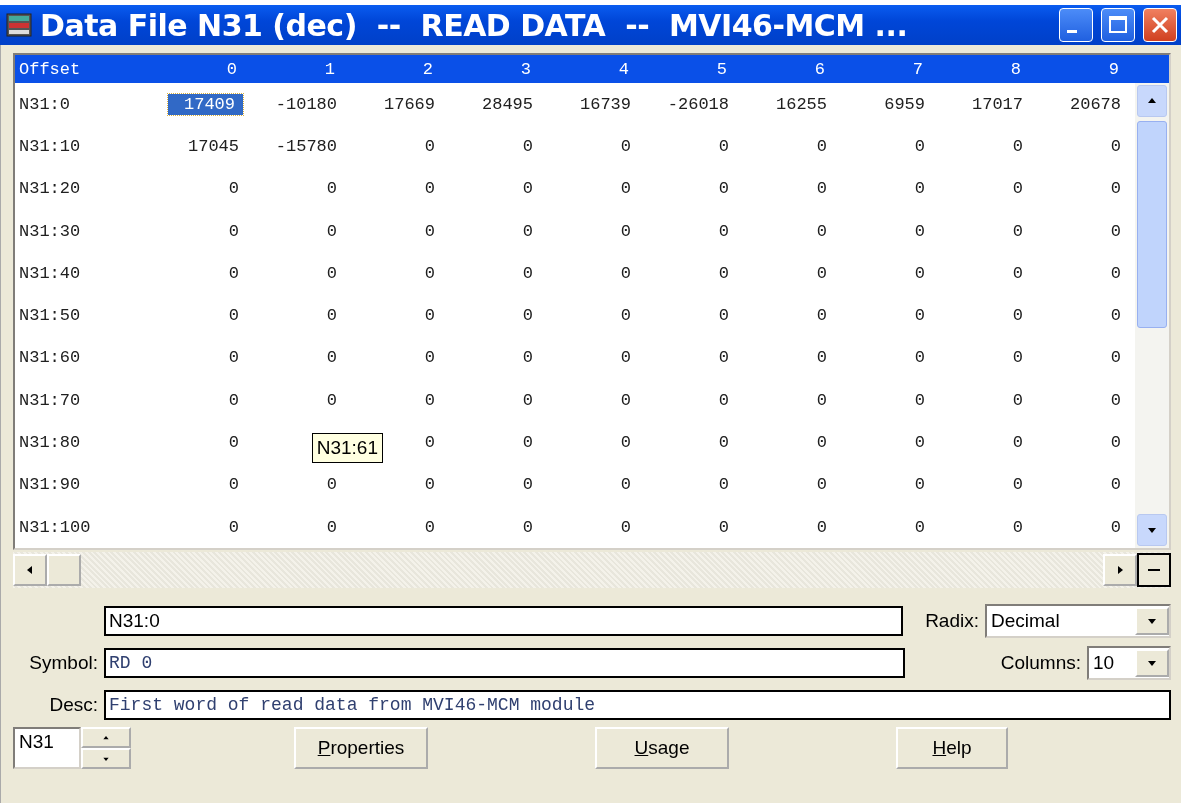 This screenshot has width=1181, height=803. What do you see at coordinates (213, 146) in the screenshot?
I see `table-cell: 17045` at bounding box center [213, 146].